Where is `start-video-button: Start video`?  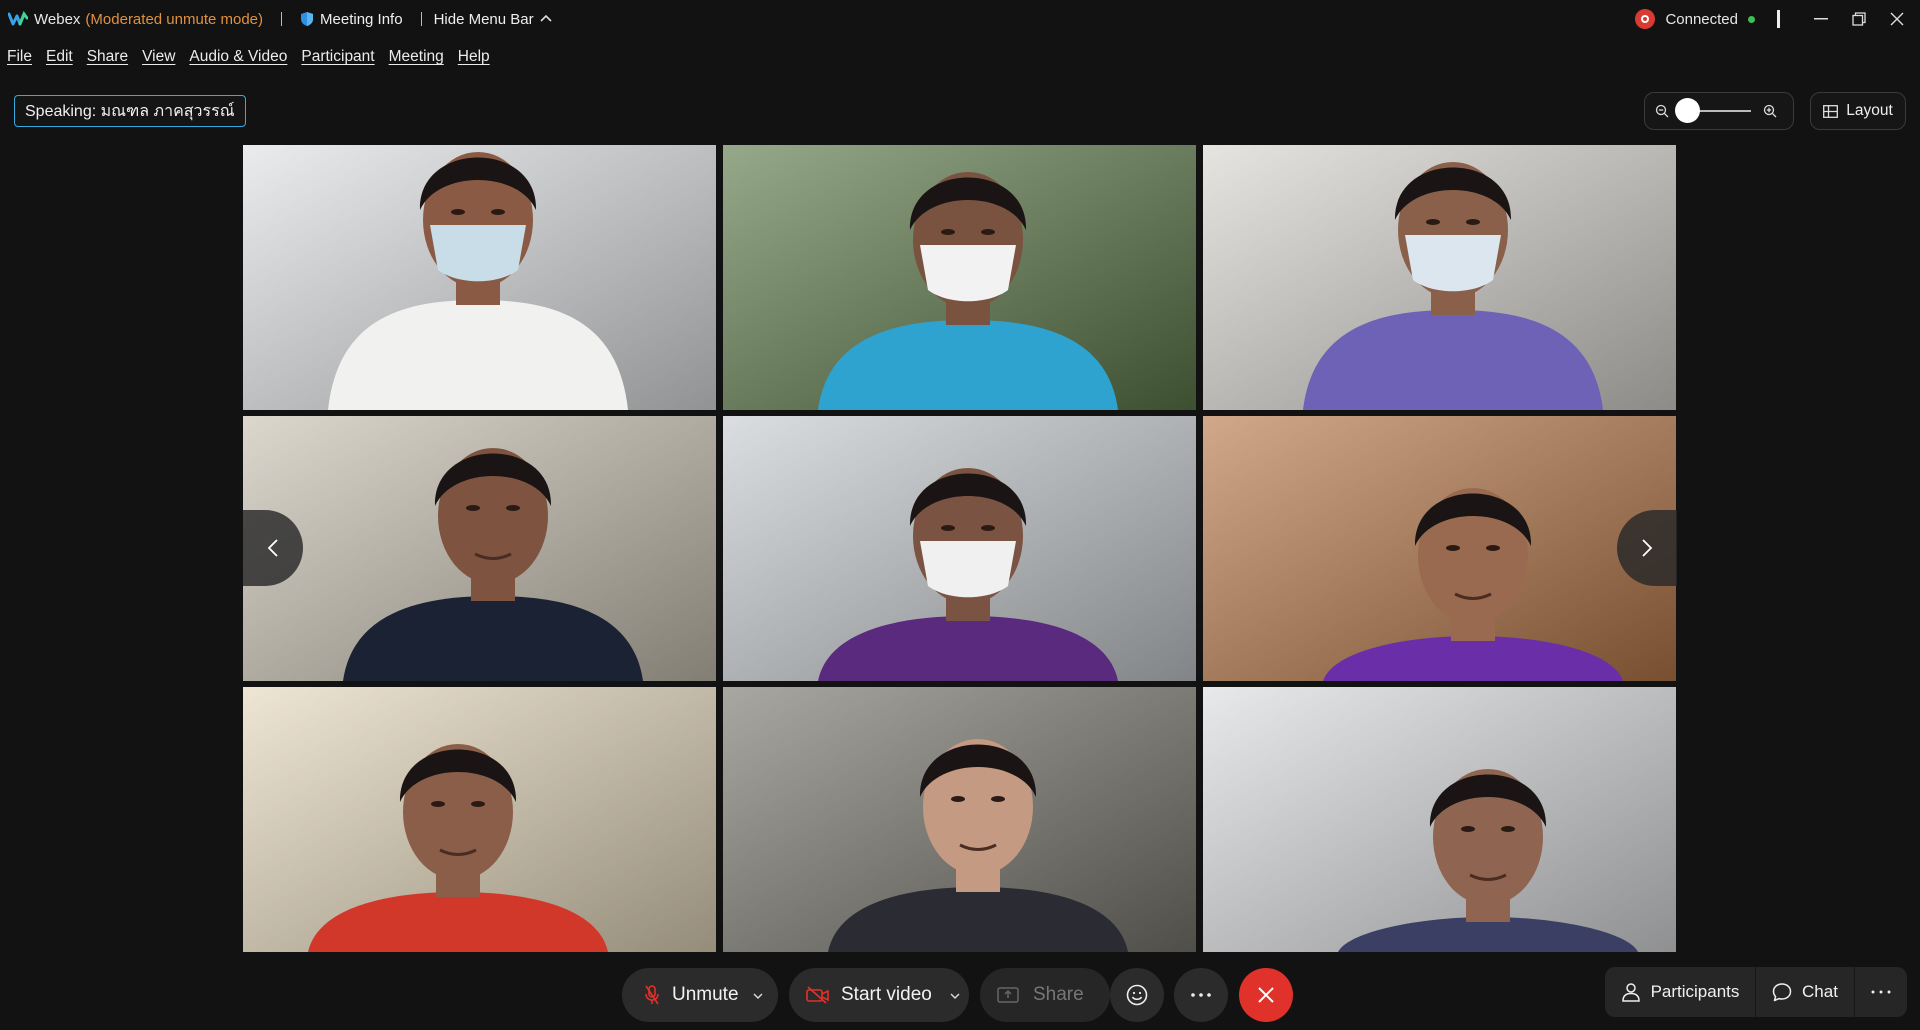 start-video-button: Start video is located at coordinates (879, 995).